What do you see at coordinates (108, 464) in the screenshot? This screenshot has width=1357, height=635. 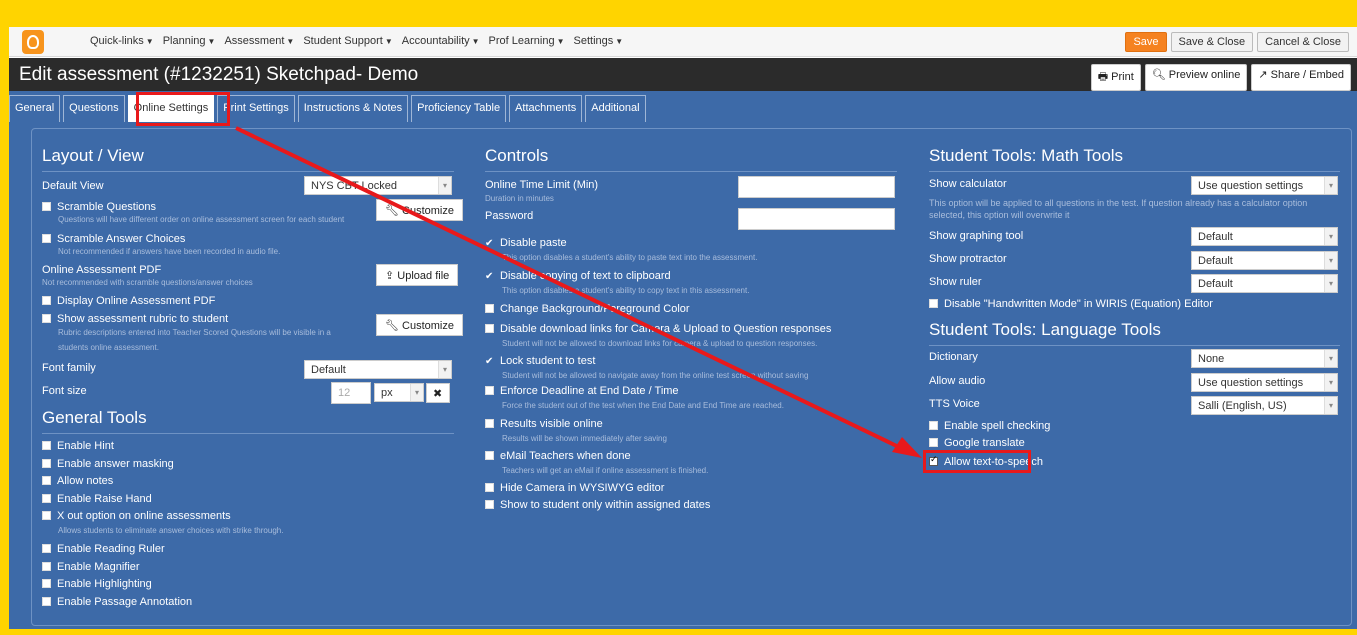 I see `answer-masking-row: Enable answer masking` at bounding box center [108, 464].